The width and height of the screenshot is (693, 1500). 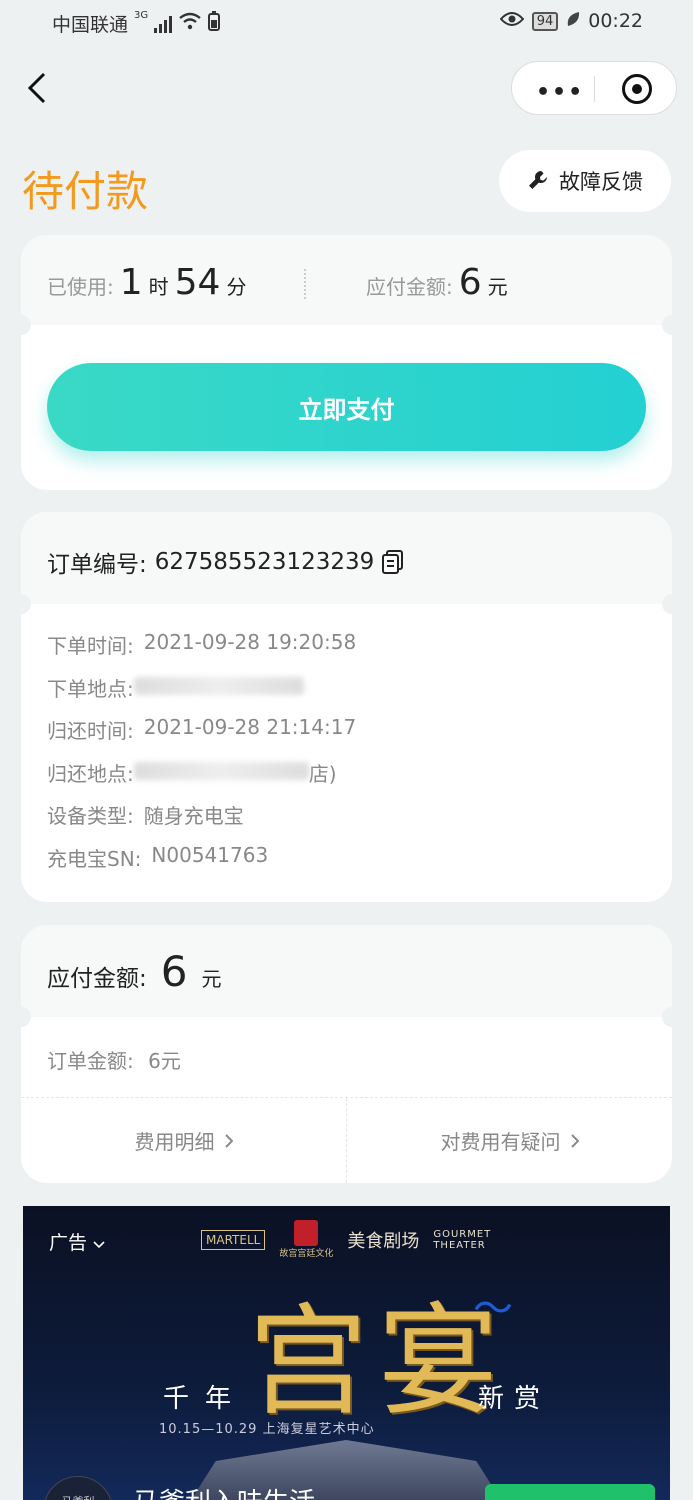 I want to click on order-amount-label: 订单金额:, so click(x=90, y=1061).